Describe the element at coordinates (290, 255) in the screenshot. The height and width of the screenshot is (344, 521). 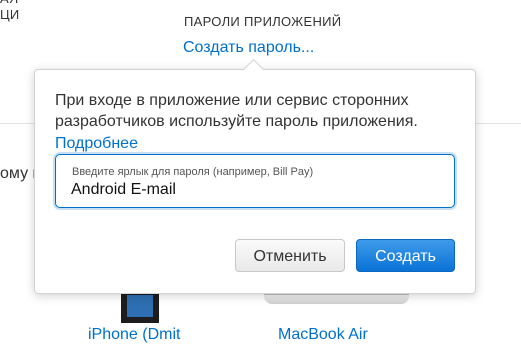
I see `cancel-button: Отменить` at that location.